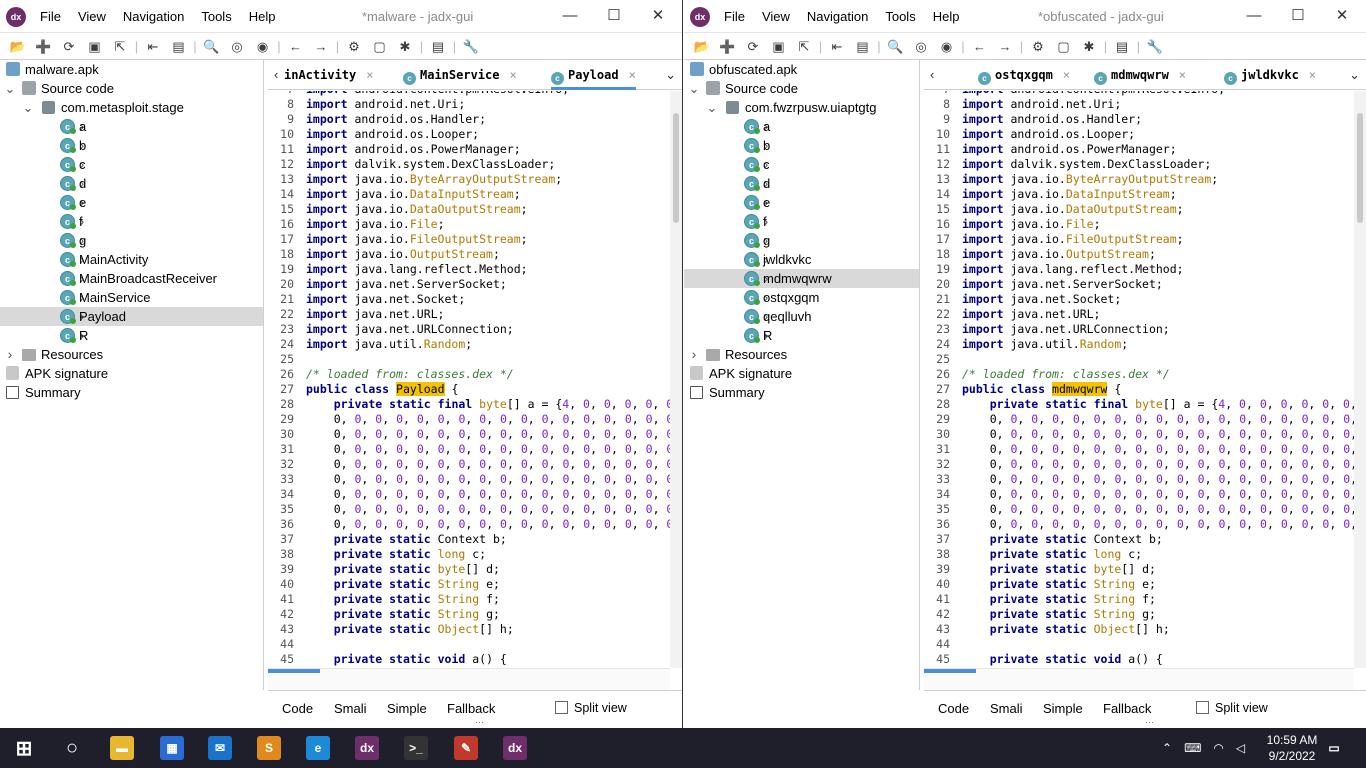 The height and width of the screenshot is (768, 1366). I want to click on code-icon: ▢, so click(380, 47).